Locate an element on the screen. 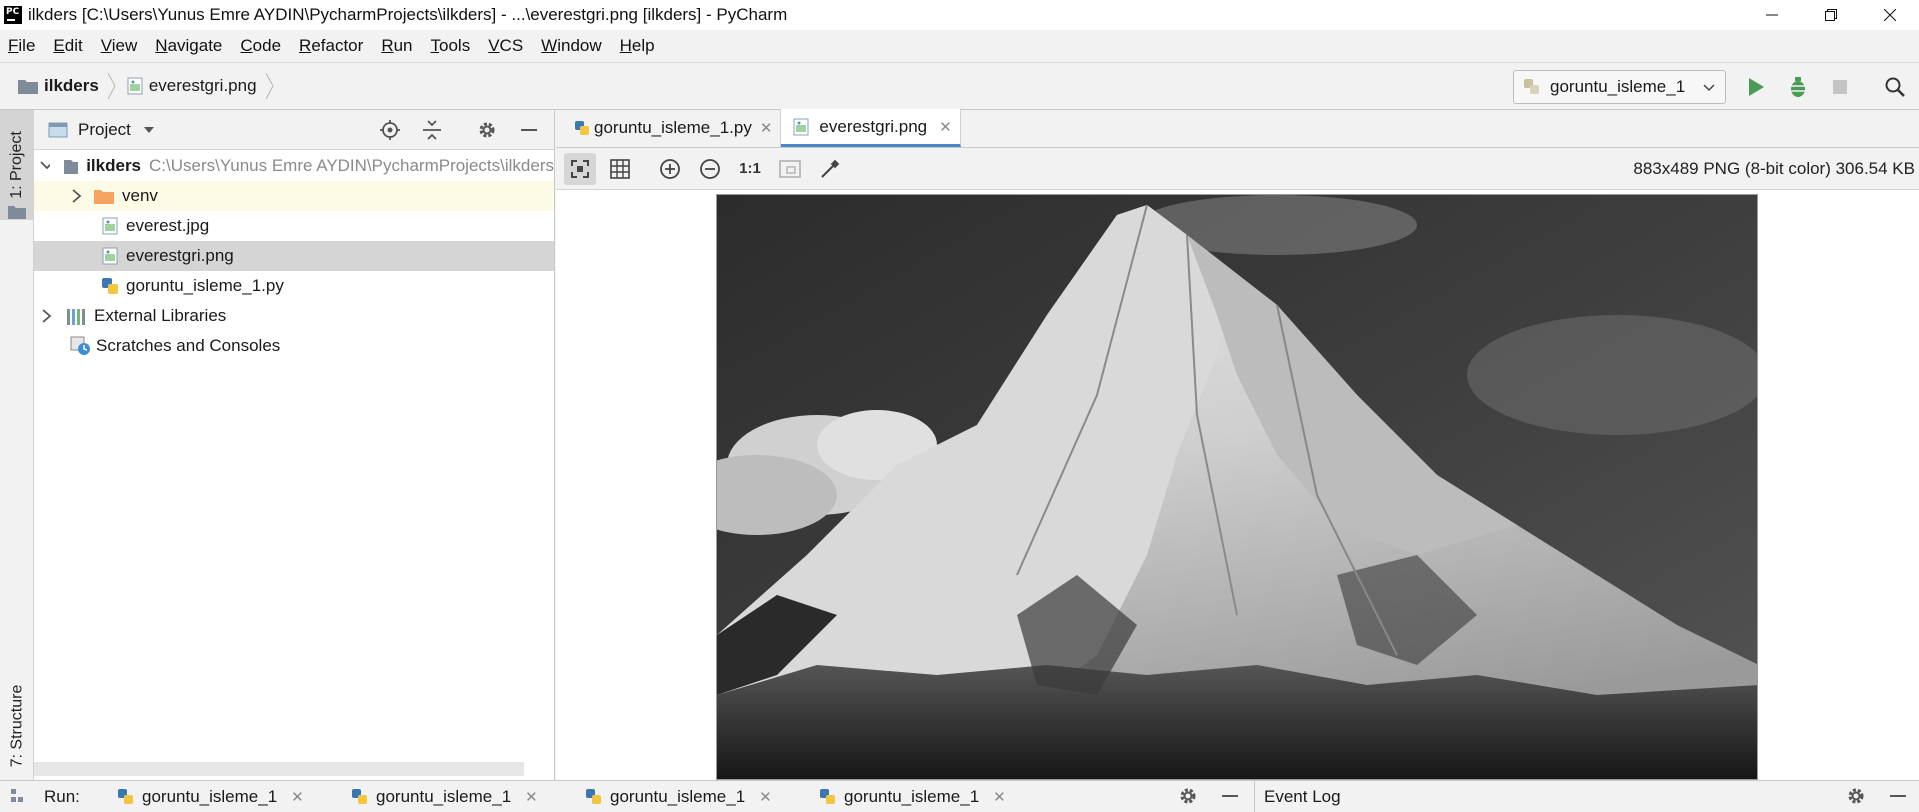  background-chessboard-button is located at coordinates (580, 168).